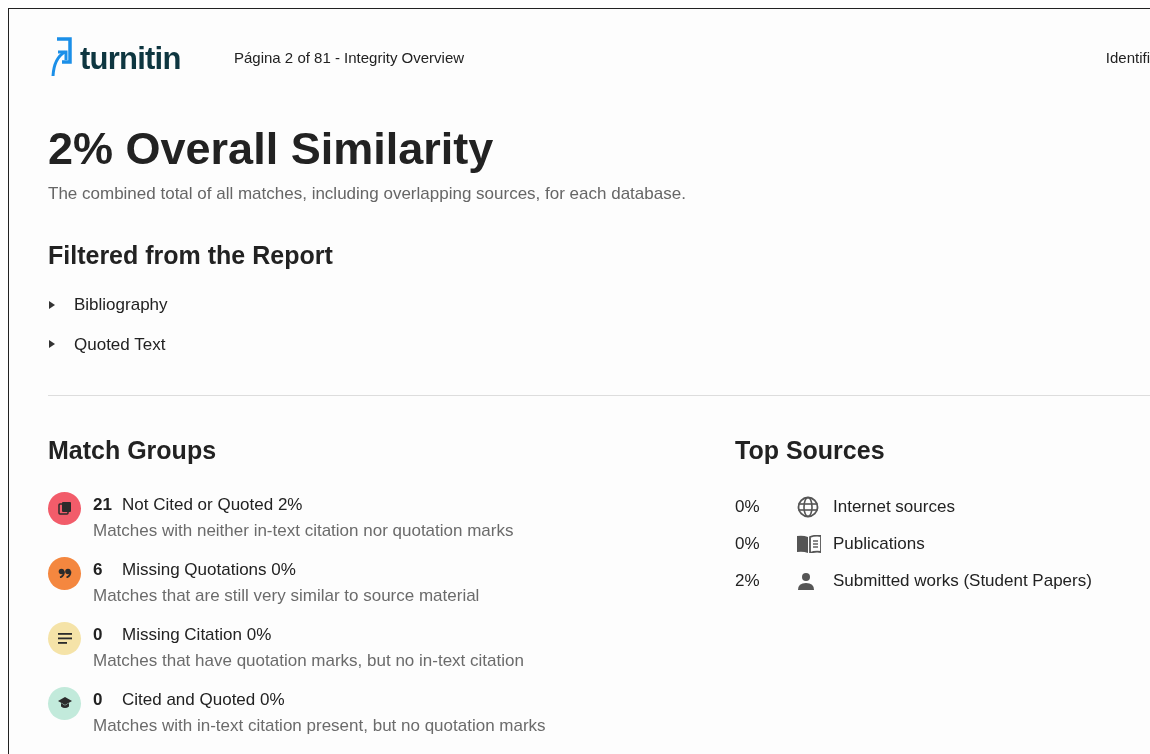 The height and width of the screenshot is (754, 1150). What do you see at coordinates (64, 573) in the screenshot?
I see `quote-icon` at bounding box center [64, 573].